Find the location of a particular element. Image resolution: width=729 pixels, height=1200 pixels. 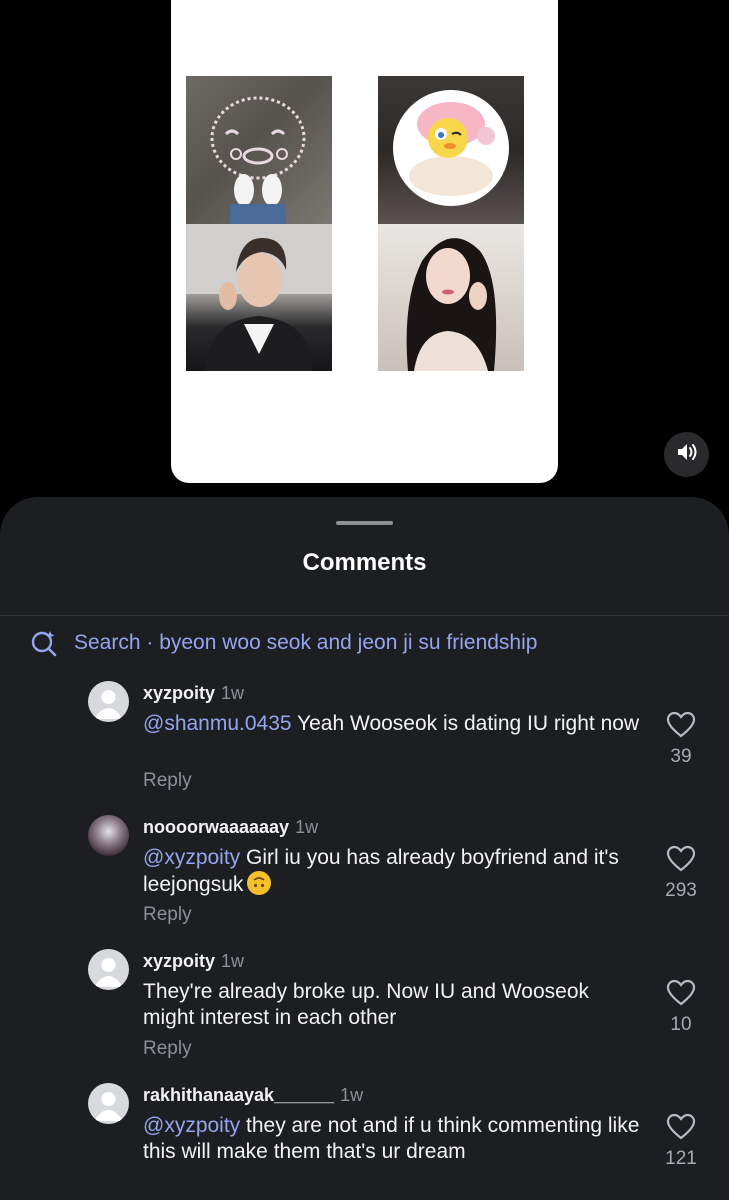

like-button: 10 is located at coordinates (681, 1009).